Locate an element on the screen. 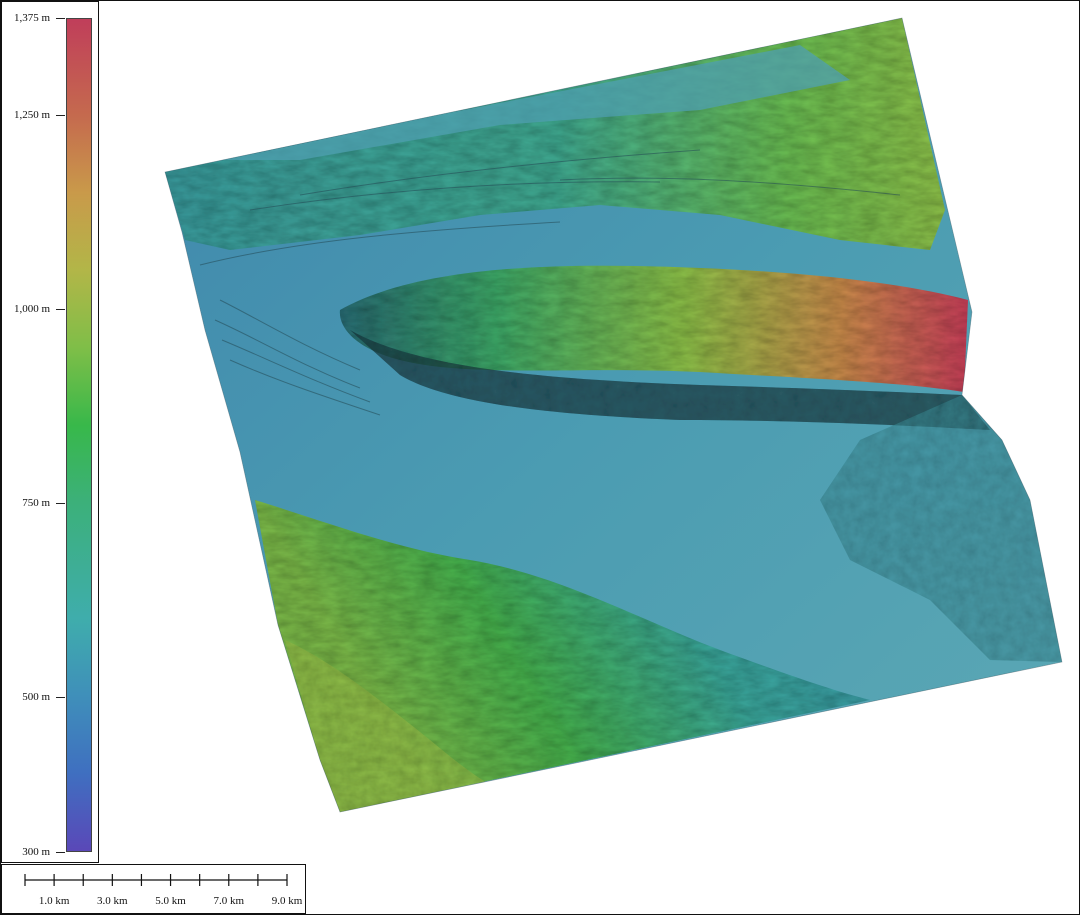 This screenshot has width=1080, height=915. legend-tick-label: 1,375 m is located at coordinates (31, 18).